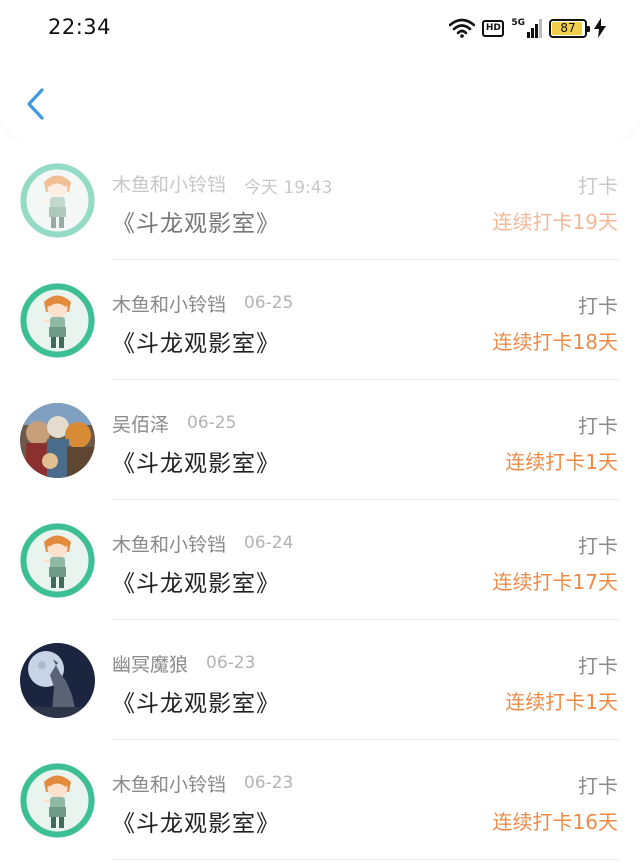 The height and width of the screenshot is (868, 640). Describe the element at coordinates (555, 822) in the screenshot. I see `streak-count: 连续打卡16天` at that location.